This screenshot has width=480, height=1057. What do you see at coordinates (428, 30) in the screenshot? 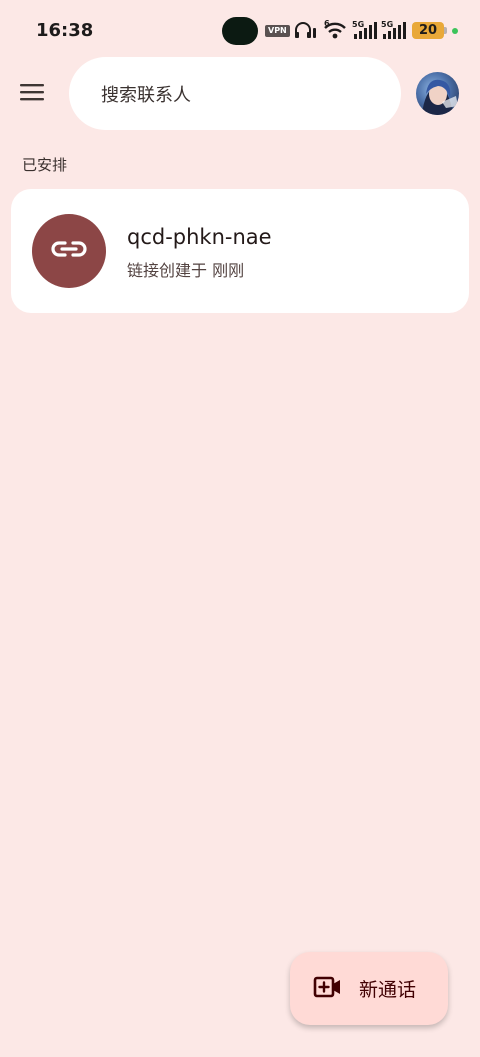
I see `battery-indicator: 20` at bounding box center [428, 30].